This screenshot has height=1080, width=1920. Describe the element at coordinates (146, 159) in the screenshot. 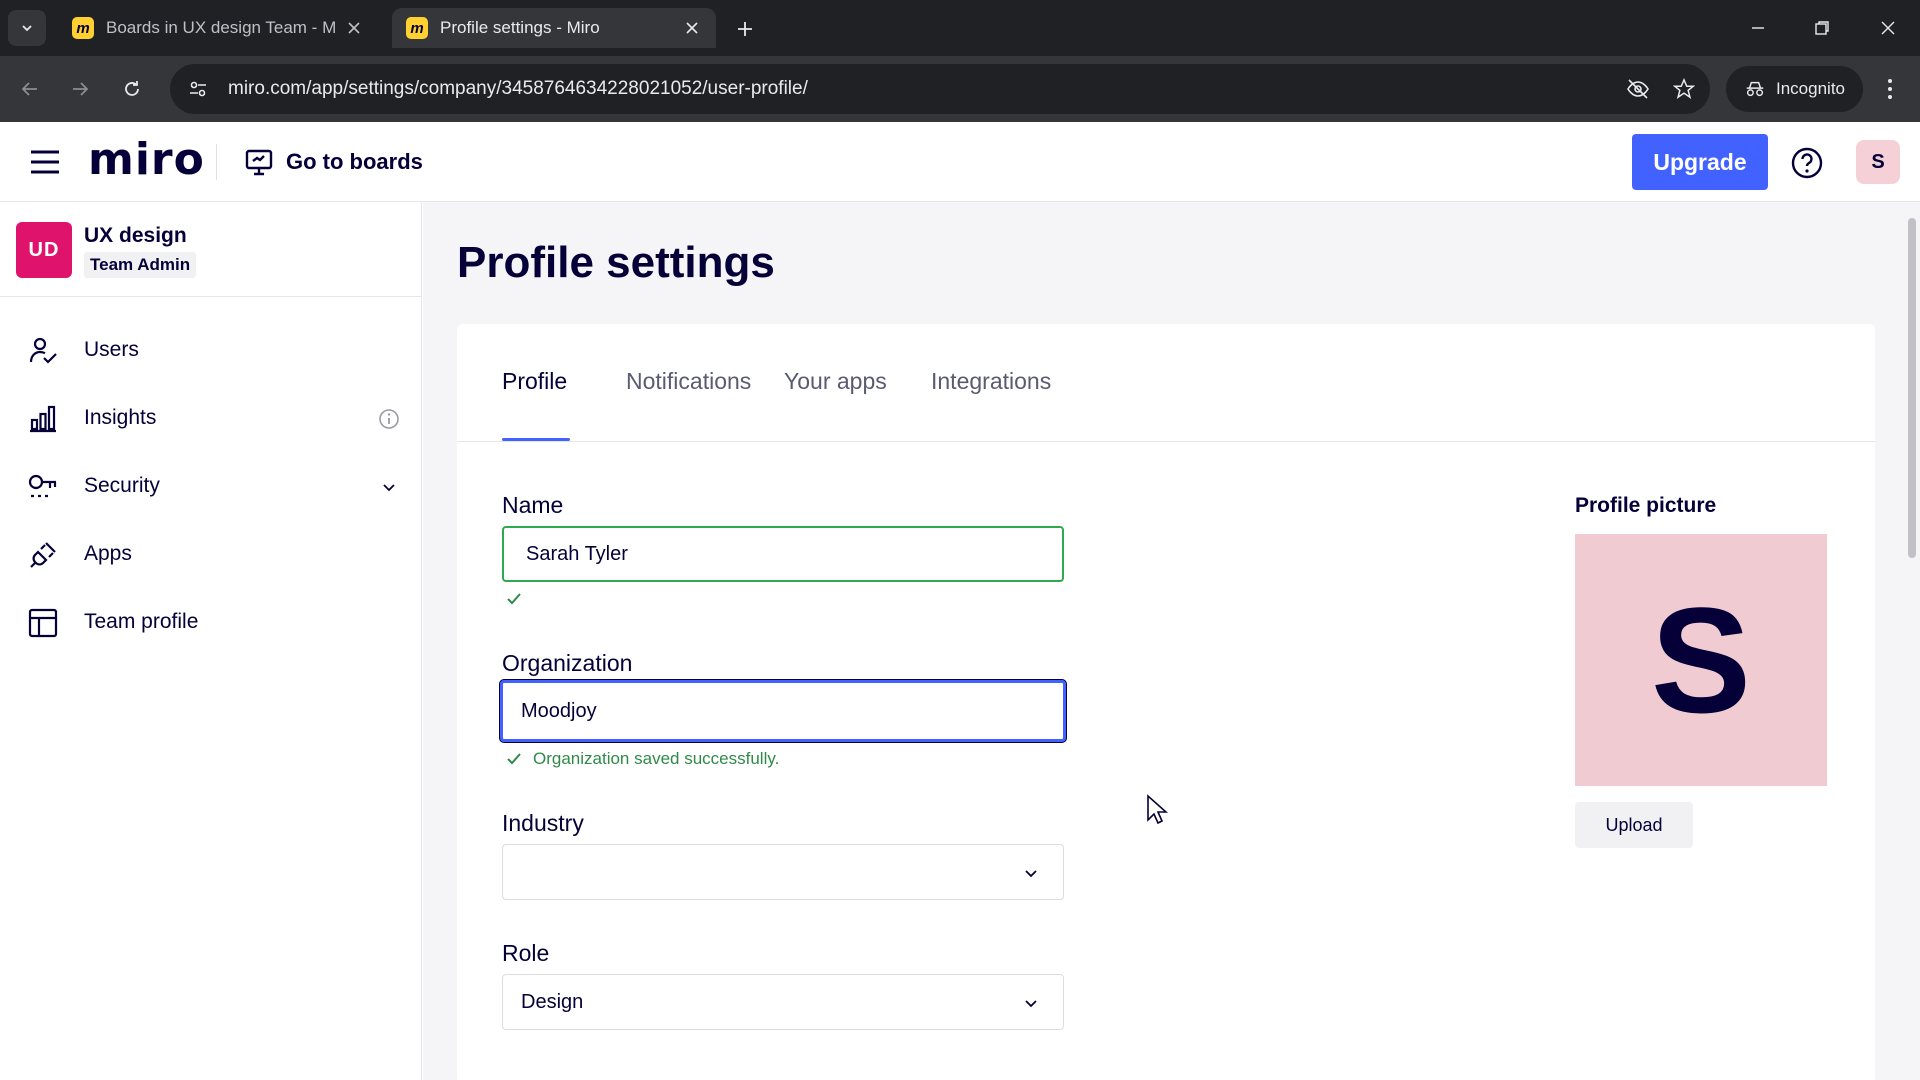

I see `miro-logo: miro` at that location.